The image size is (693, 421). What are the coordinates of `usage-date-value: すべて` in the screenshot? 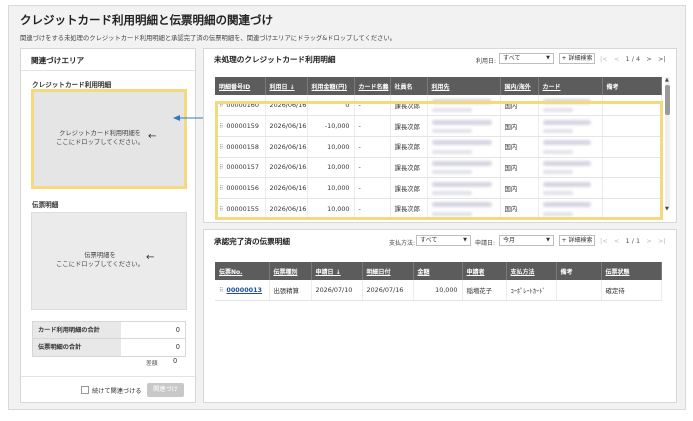 It's located at (512, 58).